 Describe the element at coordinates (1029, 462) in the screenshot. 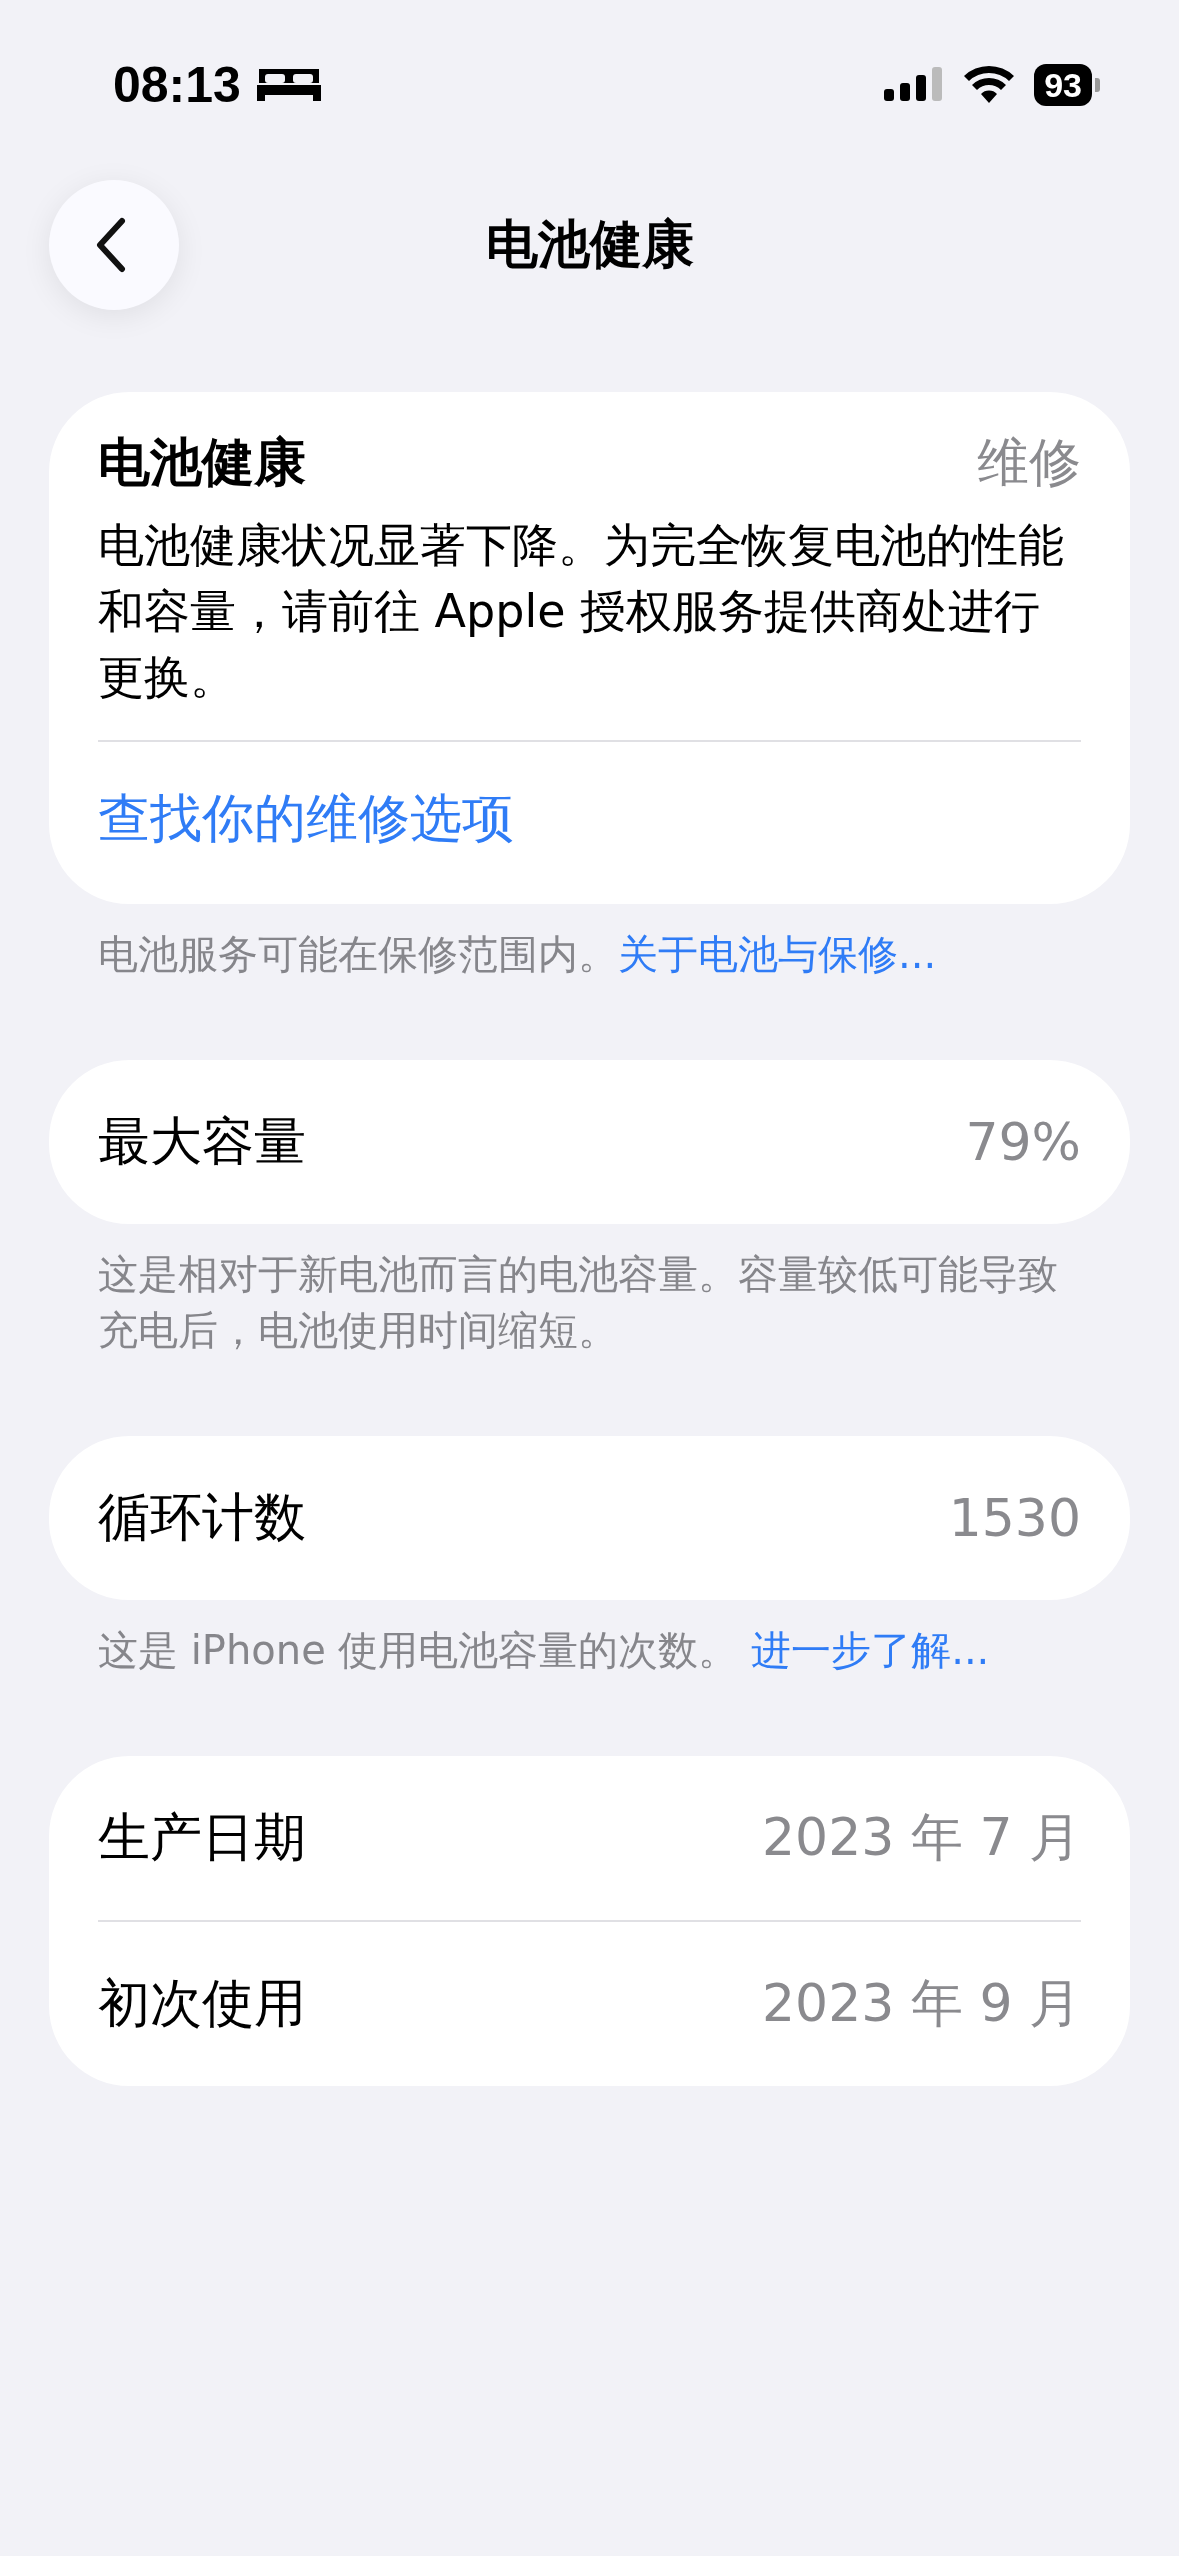

I see `status-value: 维修` at that location.